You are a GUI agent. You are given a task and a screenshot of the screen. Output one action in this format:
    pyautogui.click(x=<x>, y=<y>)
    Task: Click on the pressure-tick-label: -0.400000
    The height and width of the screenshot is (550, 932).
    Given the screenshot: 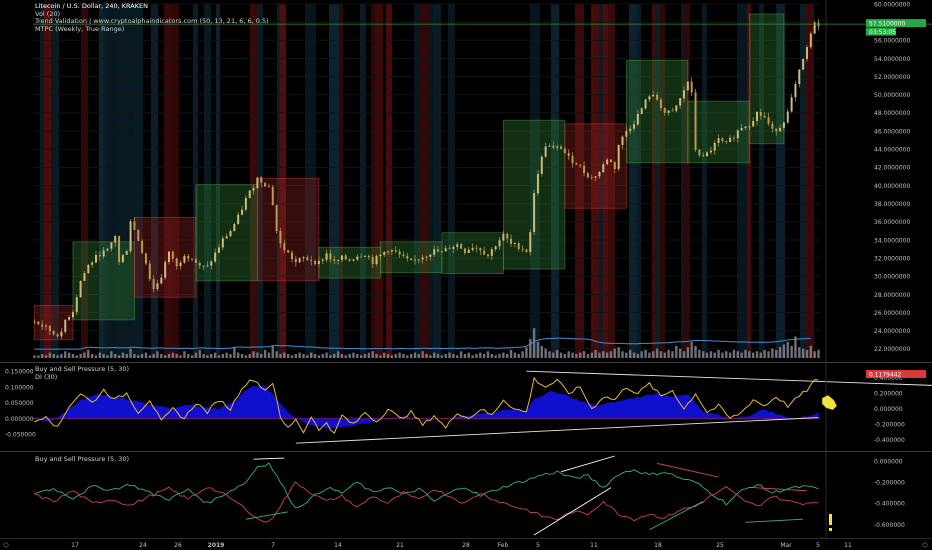 What is the action you would take?
    pyautogui.click(x=889, y=504)
    